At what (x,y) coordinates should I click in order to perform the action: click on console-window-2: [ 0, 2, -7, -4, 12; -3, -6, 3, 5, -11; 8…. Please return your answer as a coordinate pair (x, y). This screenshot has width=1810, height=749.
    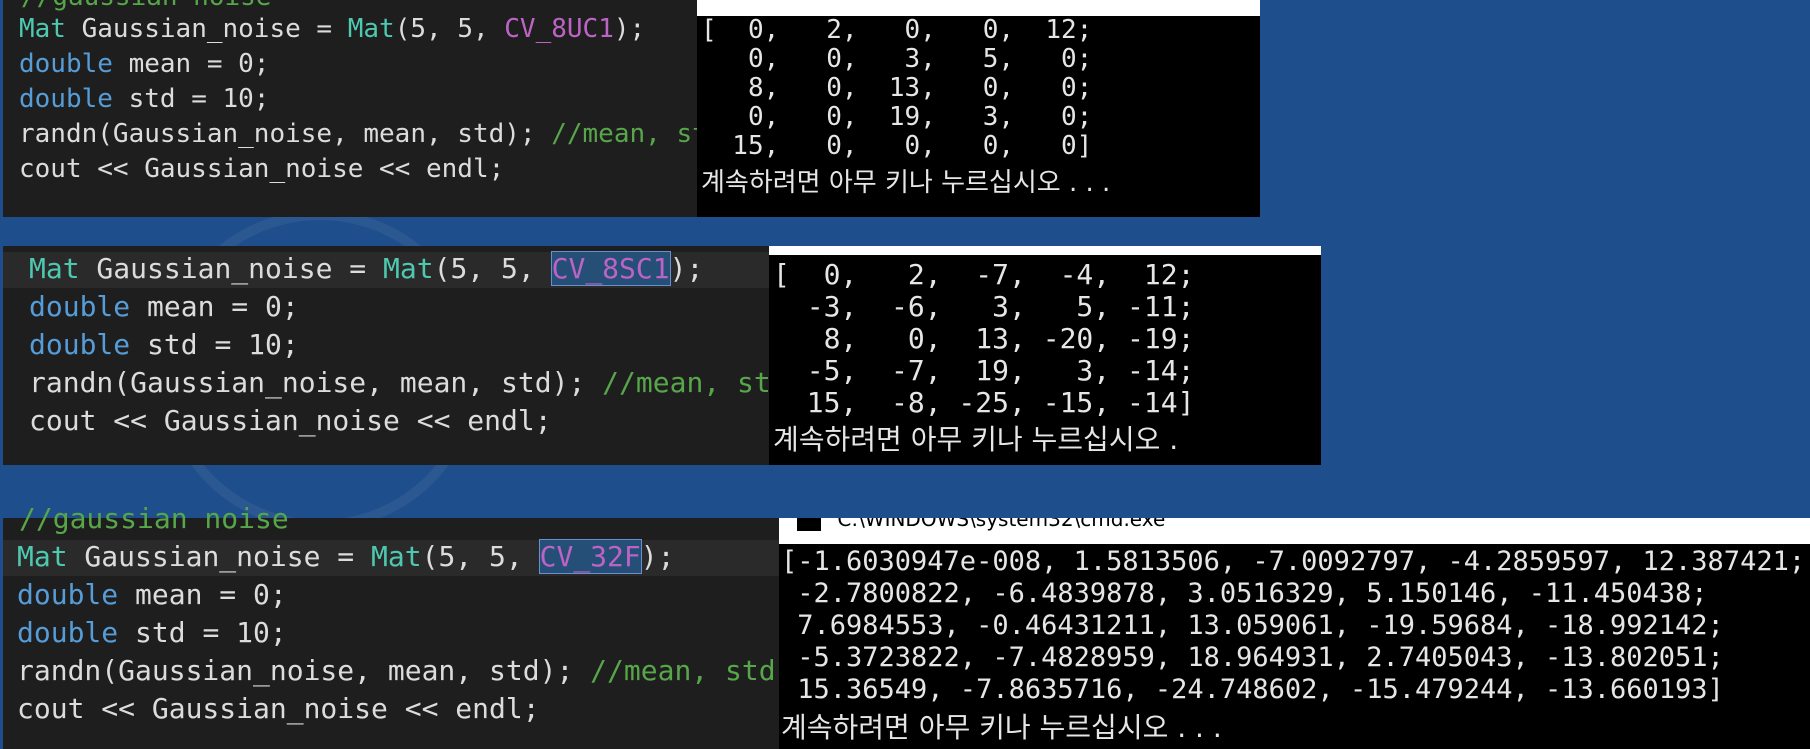
    Looking at the image, I should click on (1045, 355).